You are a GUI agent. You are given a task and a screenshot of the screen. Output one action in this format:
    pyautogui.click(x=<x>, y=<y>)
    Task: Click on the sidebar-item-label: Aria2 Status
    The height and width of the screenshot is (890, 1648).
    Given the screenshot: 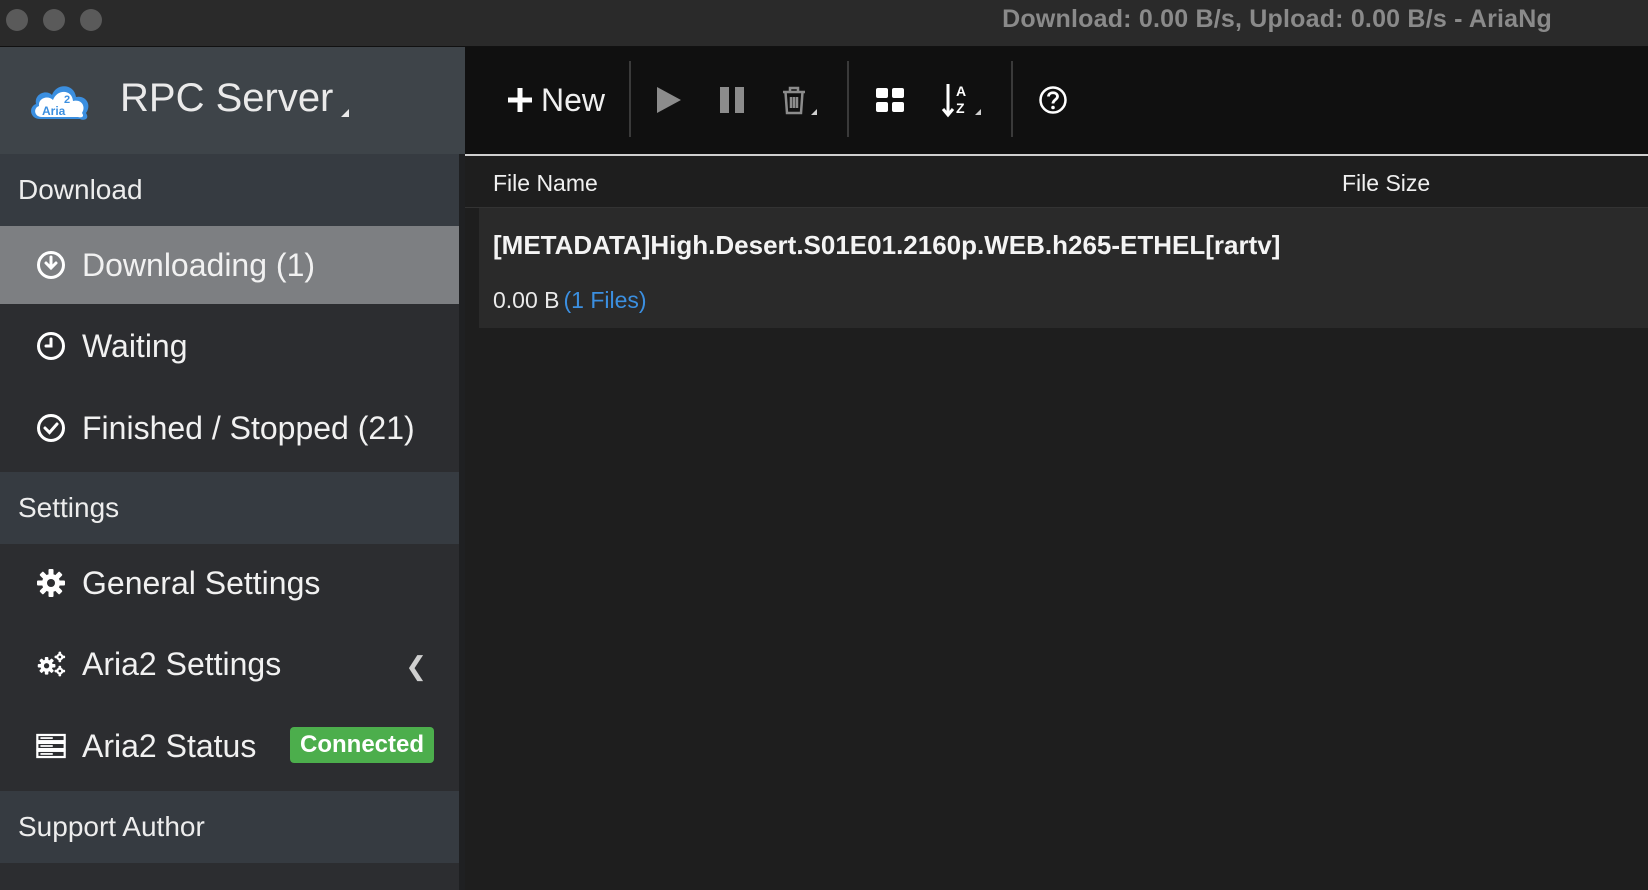 What is the action you would take?
    pyautogui.click(x=169, y=745)
    